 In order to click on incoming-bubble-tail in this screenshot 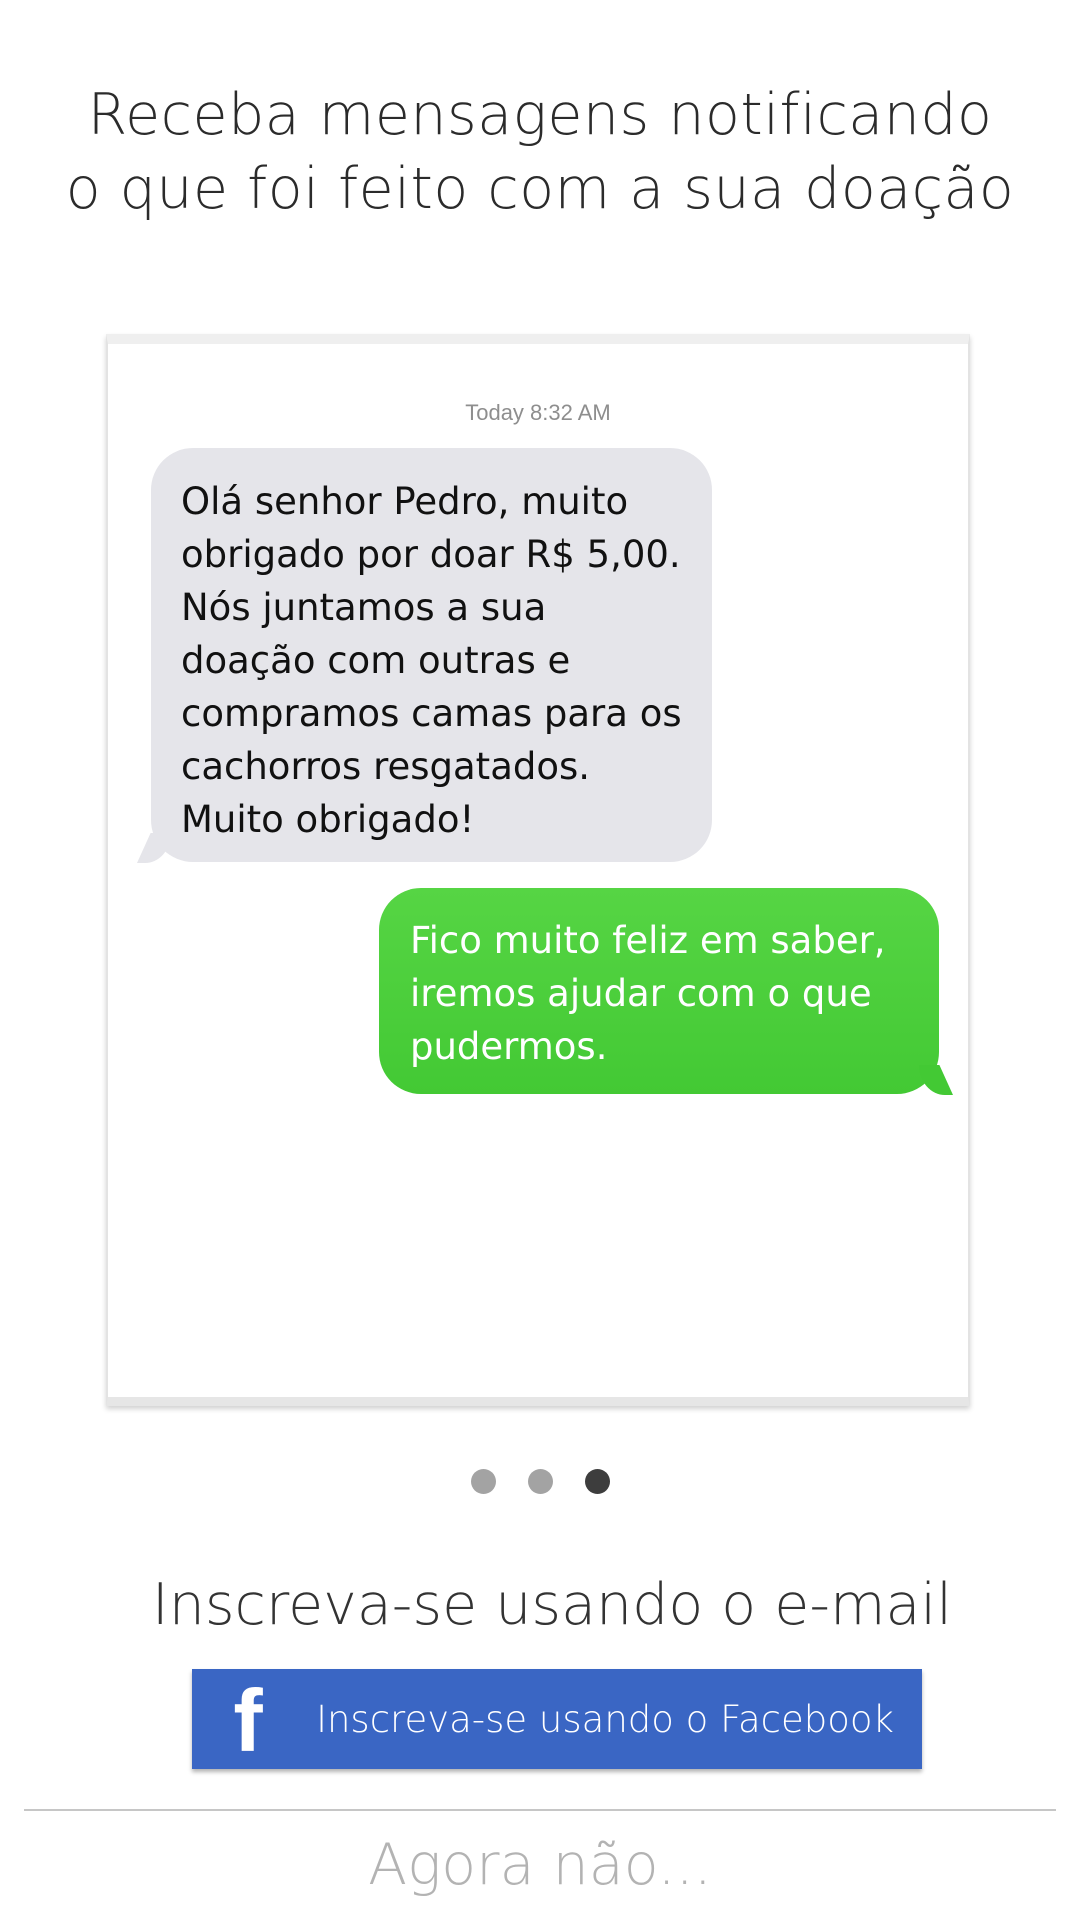, I will do `click(154, 848)`.